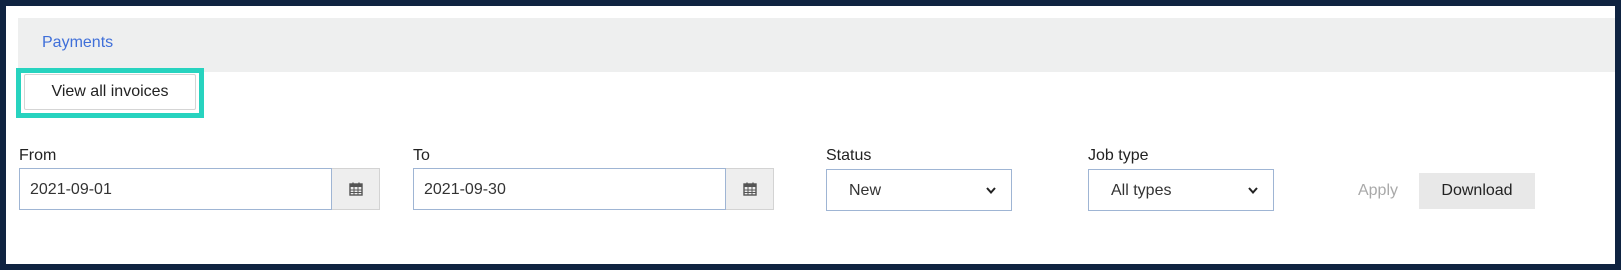 This screenshot has height=270, width=1621. What do you see at coordinates (865, 190) in the screenshot?
I see `status-selected-value: New` at bounding box center [865, 190].